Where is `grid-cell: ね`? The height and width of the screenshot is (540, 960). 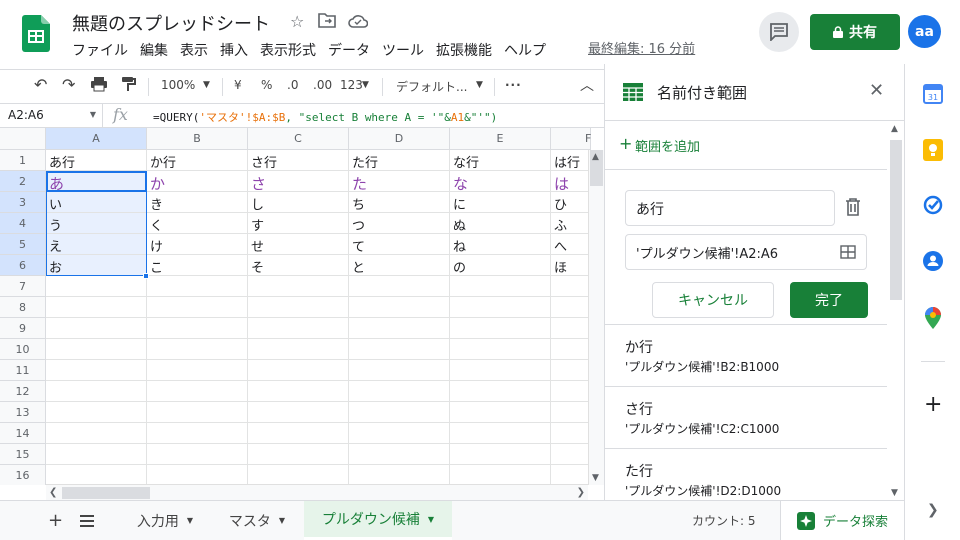 grid-cell: ね is located at coordinates (500, 244).